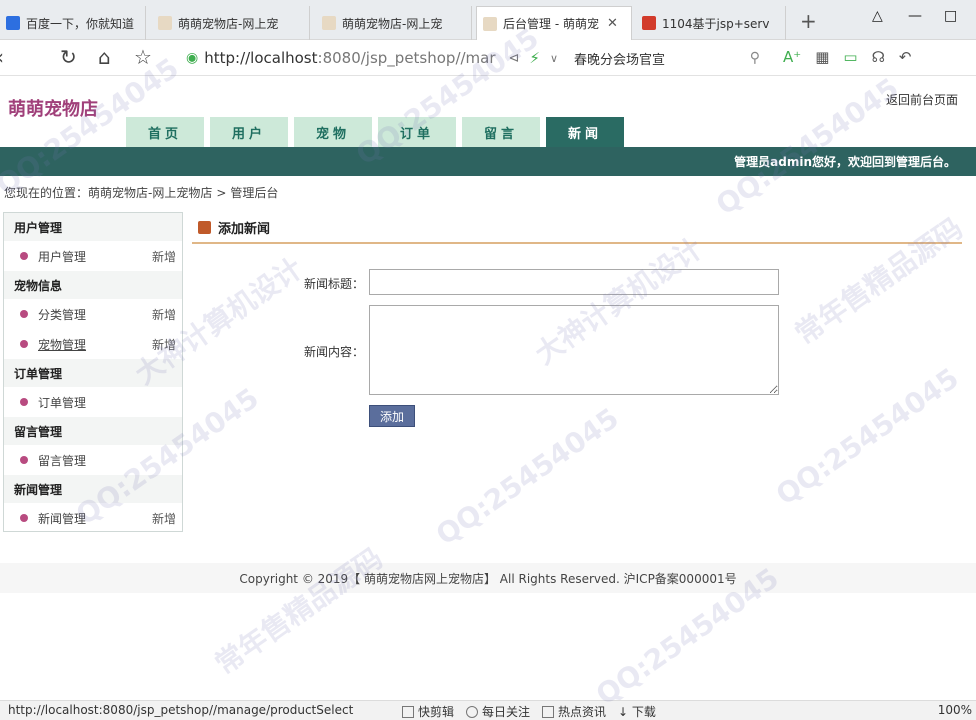 The height and width of the screenshot is (720, 976). What do you see at coordinates (417, 132) in the screenshot?
I see `nav-tab-orders: 订单` at bounding box center [417, 132].